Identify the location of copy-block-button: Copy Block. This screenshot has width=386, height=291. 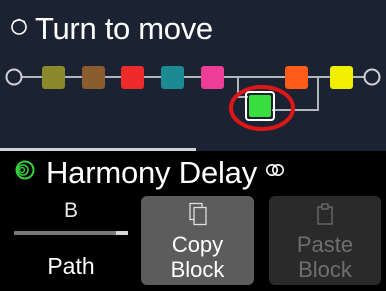
(197, 240).